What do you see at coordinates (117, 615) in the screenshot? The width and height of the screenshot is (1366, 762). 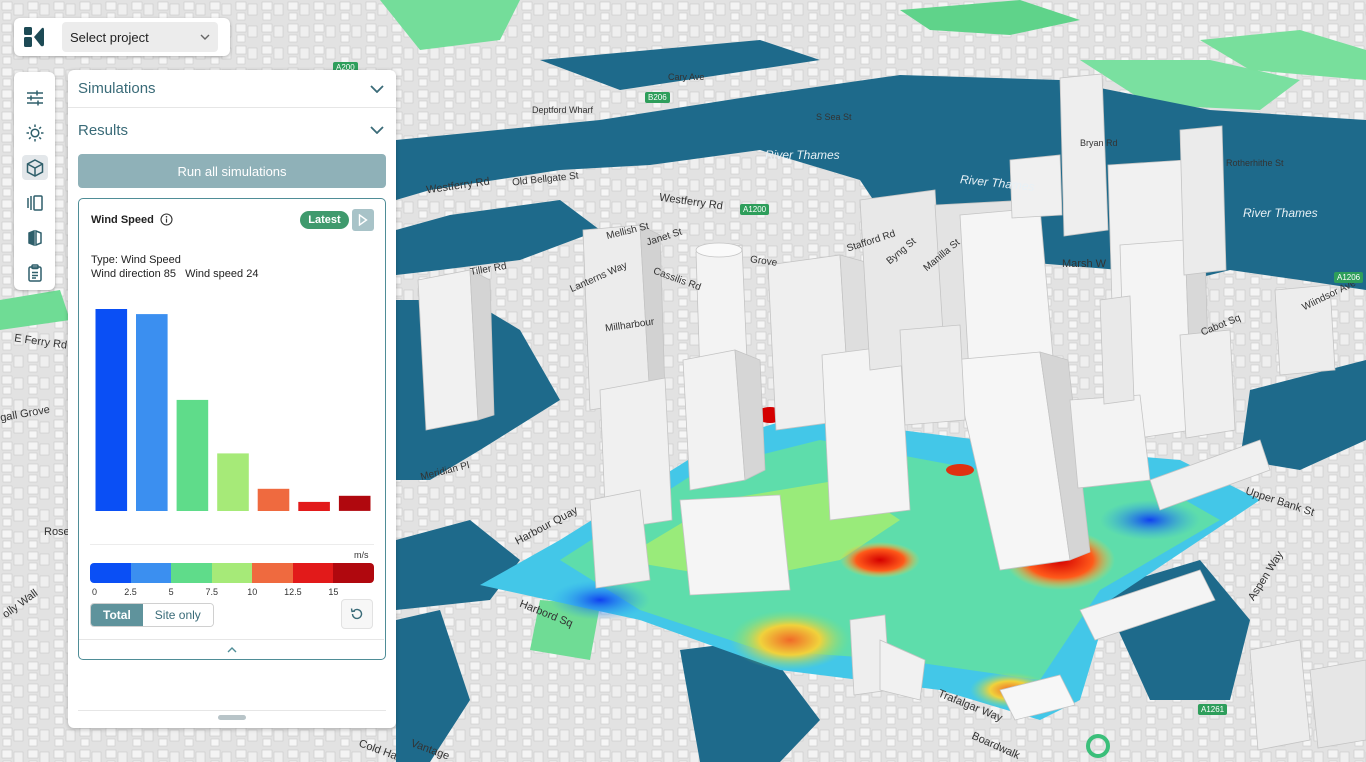 I see `toggle-total: Total` at bounding box center [117, 615].